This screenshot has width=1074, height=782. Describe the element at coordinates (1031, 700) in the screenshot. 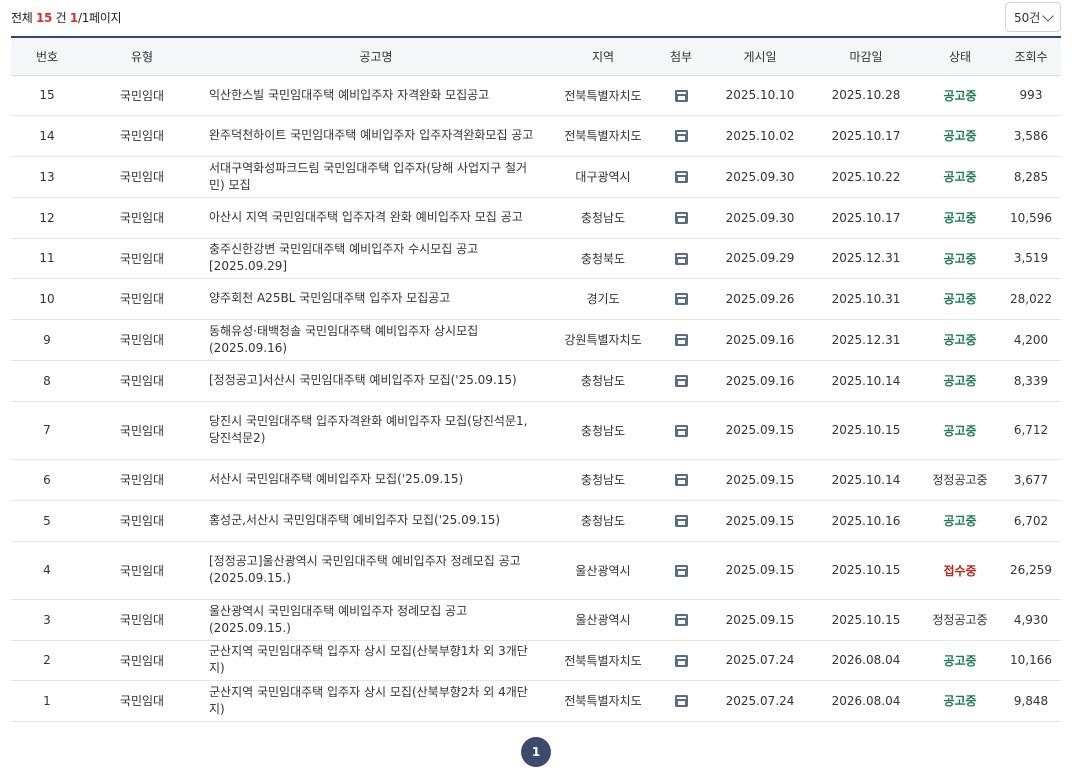

I see `row-views: 9,848` at that location.